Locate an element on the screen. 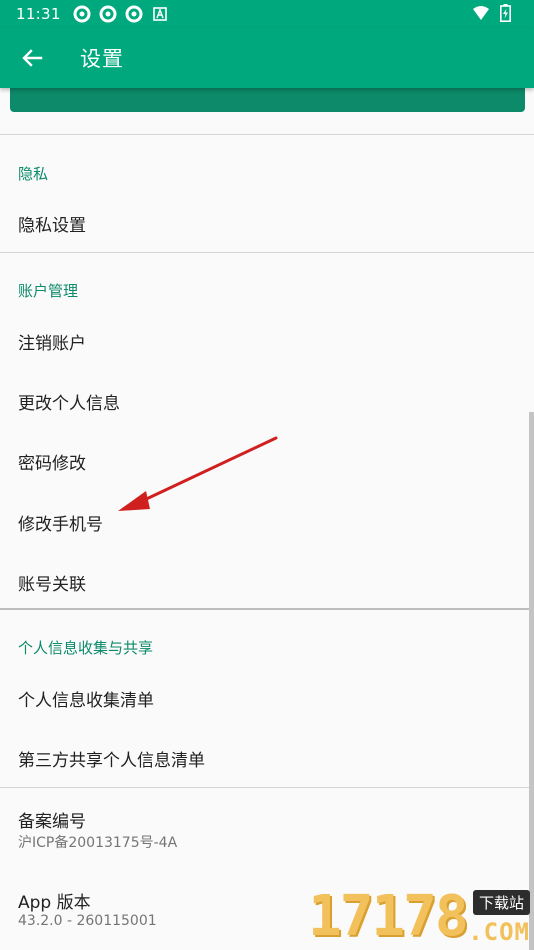 Image resolution: width=534 pixels, height=950 pixels. section-header-privacy: 隐私 is located at coordinates (33, 174).